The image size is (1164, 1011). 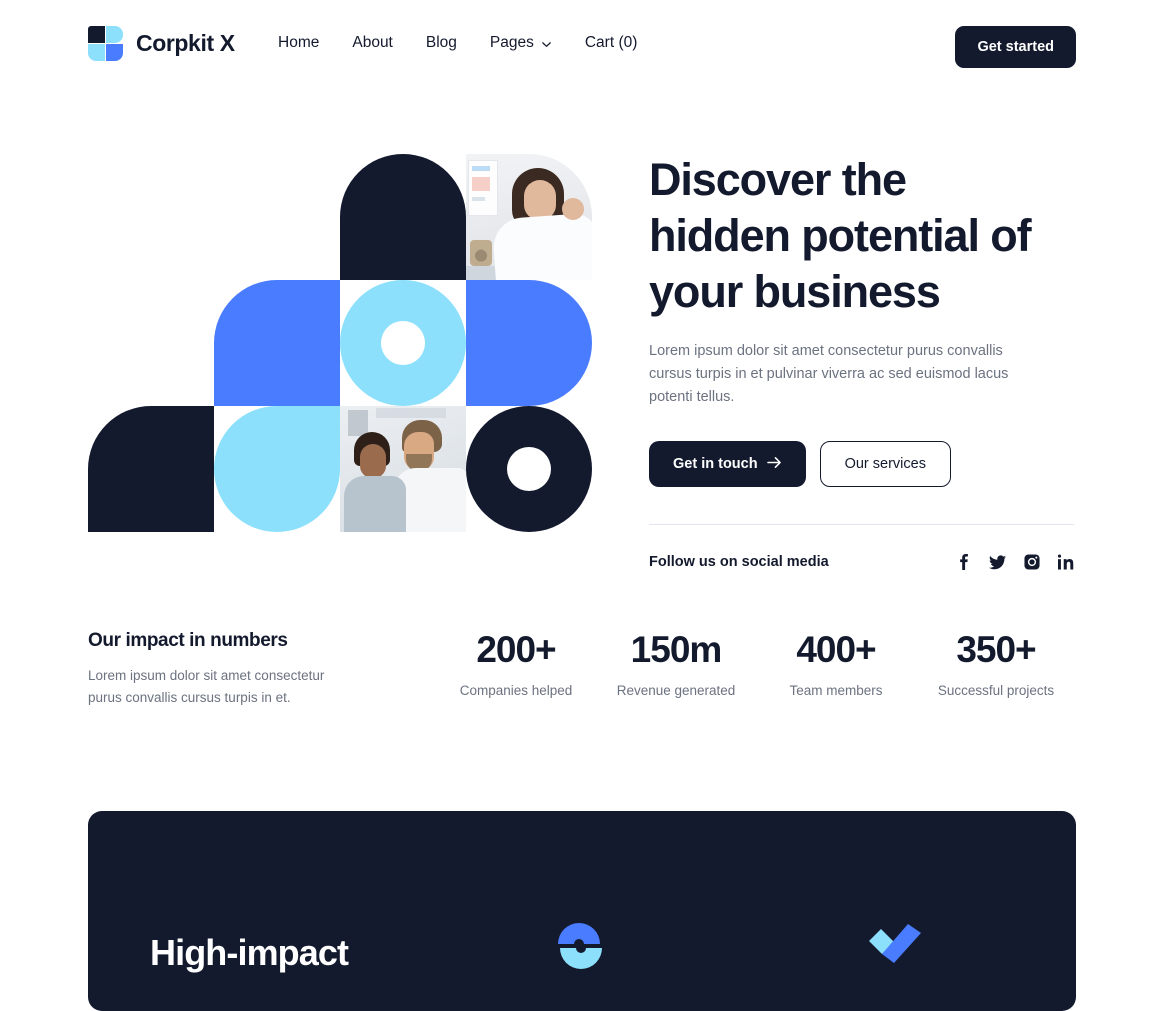 What do you see at coordinates (403, 217) in the screenshot?
I see `collage-shape-navy-top` at bounding box center [403, 217].